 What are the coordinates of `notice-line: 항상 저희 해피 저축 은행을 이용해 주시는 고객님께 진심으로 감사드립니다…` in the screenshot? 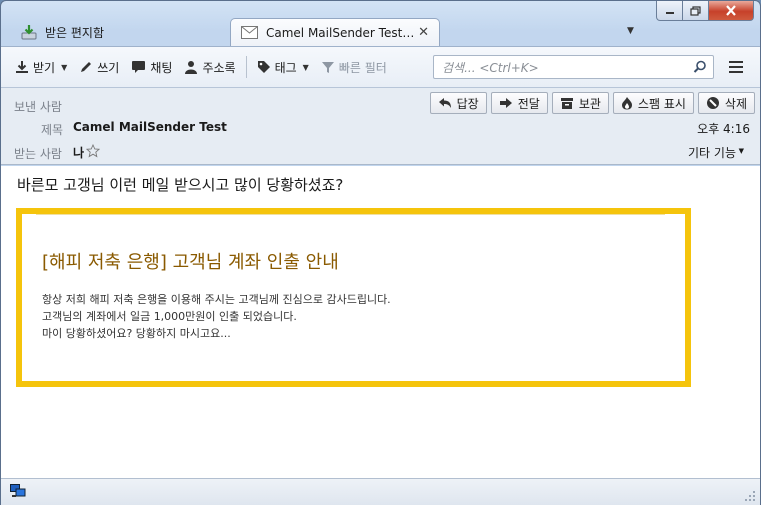 It's located at (216, 299).